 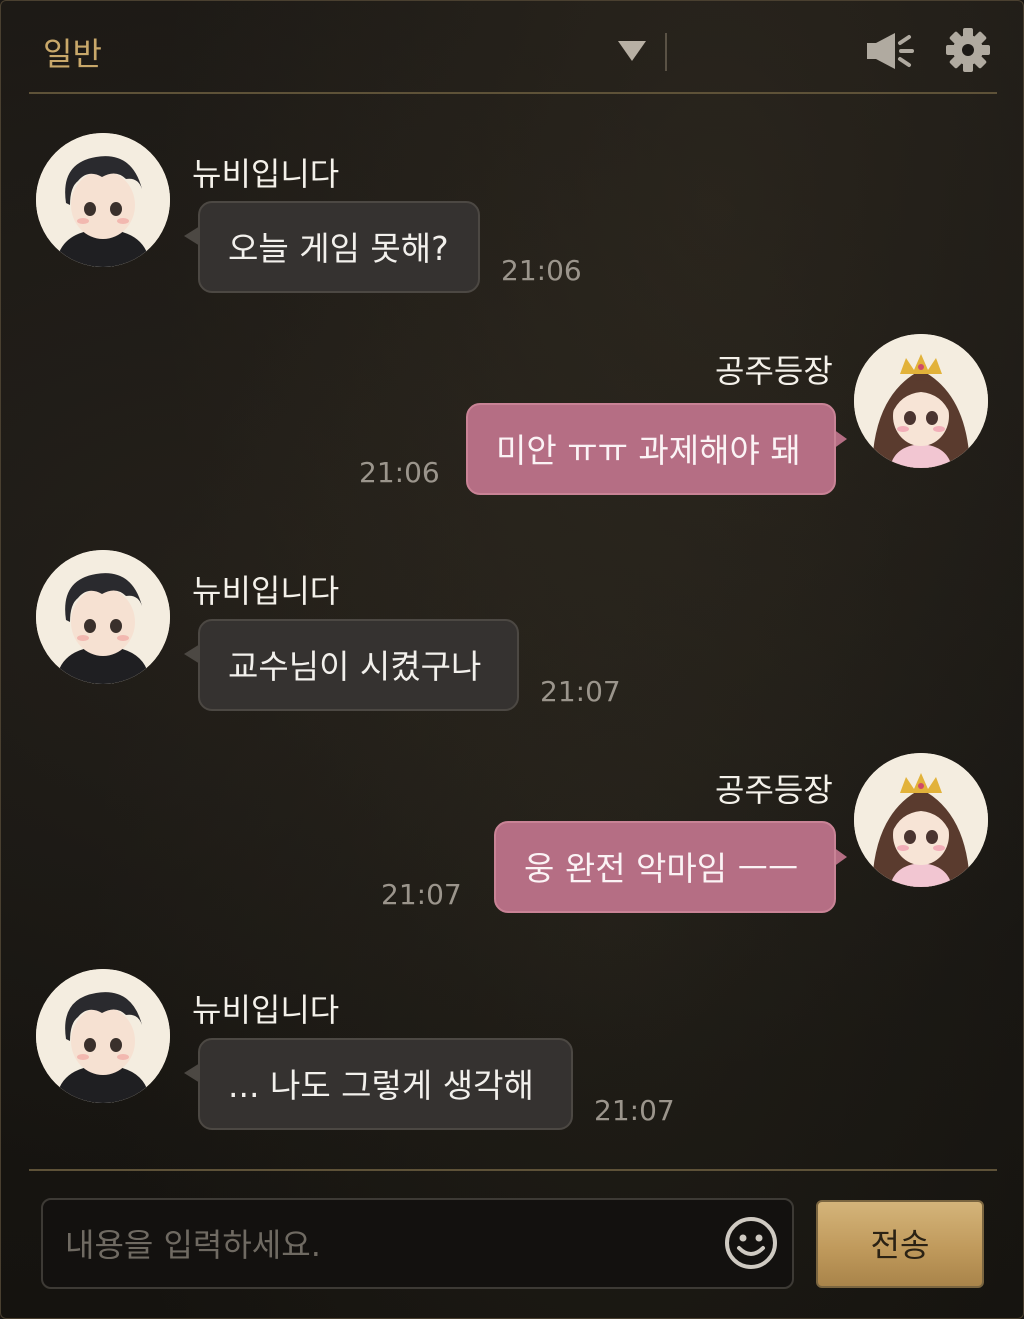 I want to click on speaker-icon, so click(x=890, y=51).